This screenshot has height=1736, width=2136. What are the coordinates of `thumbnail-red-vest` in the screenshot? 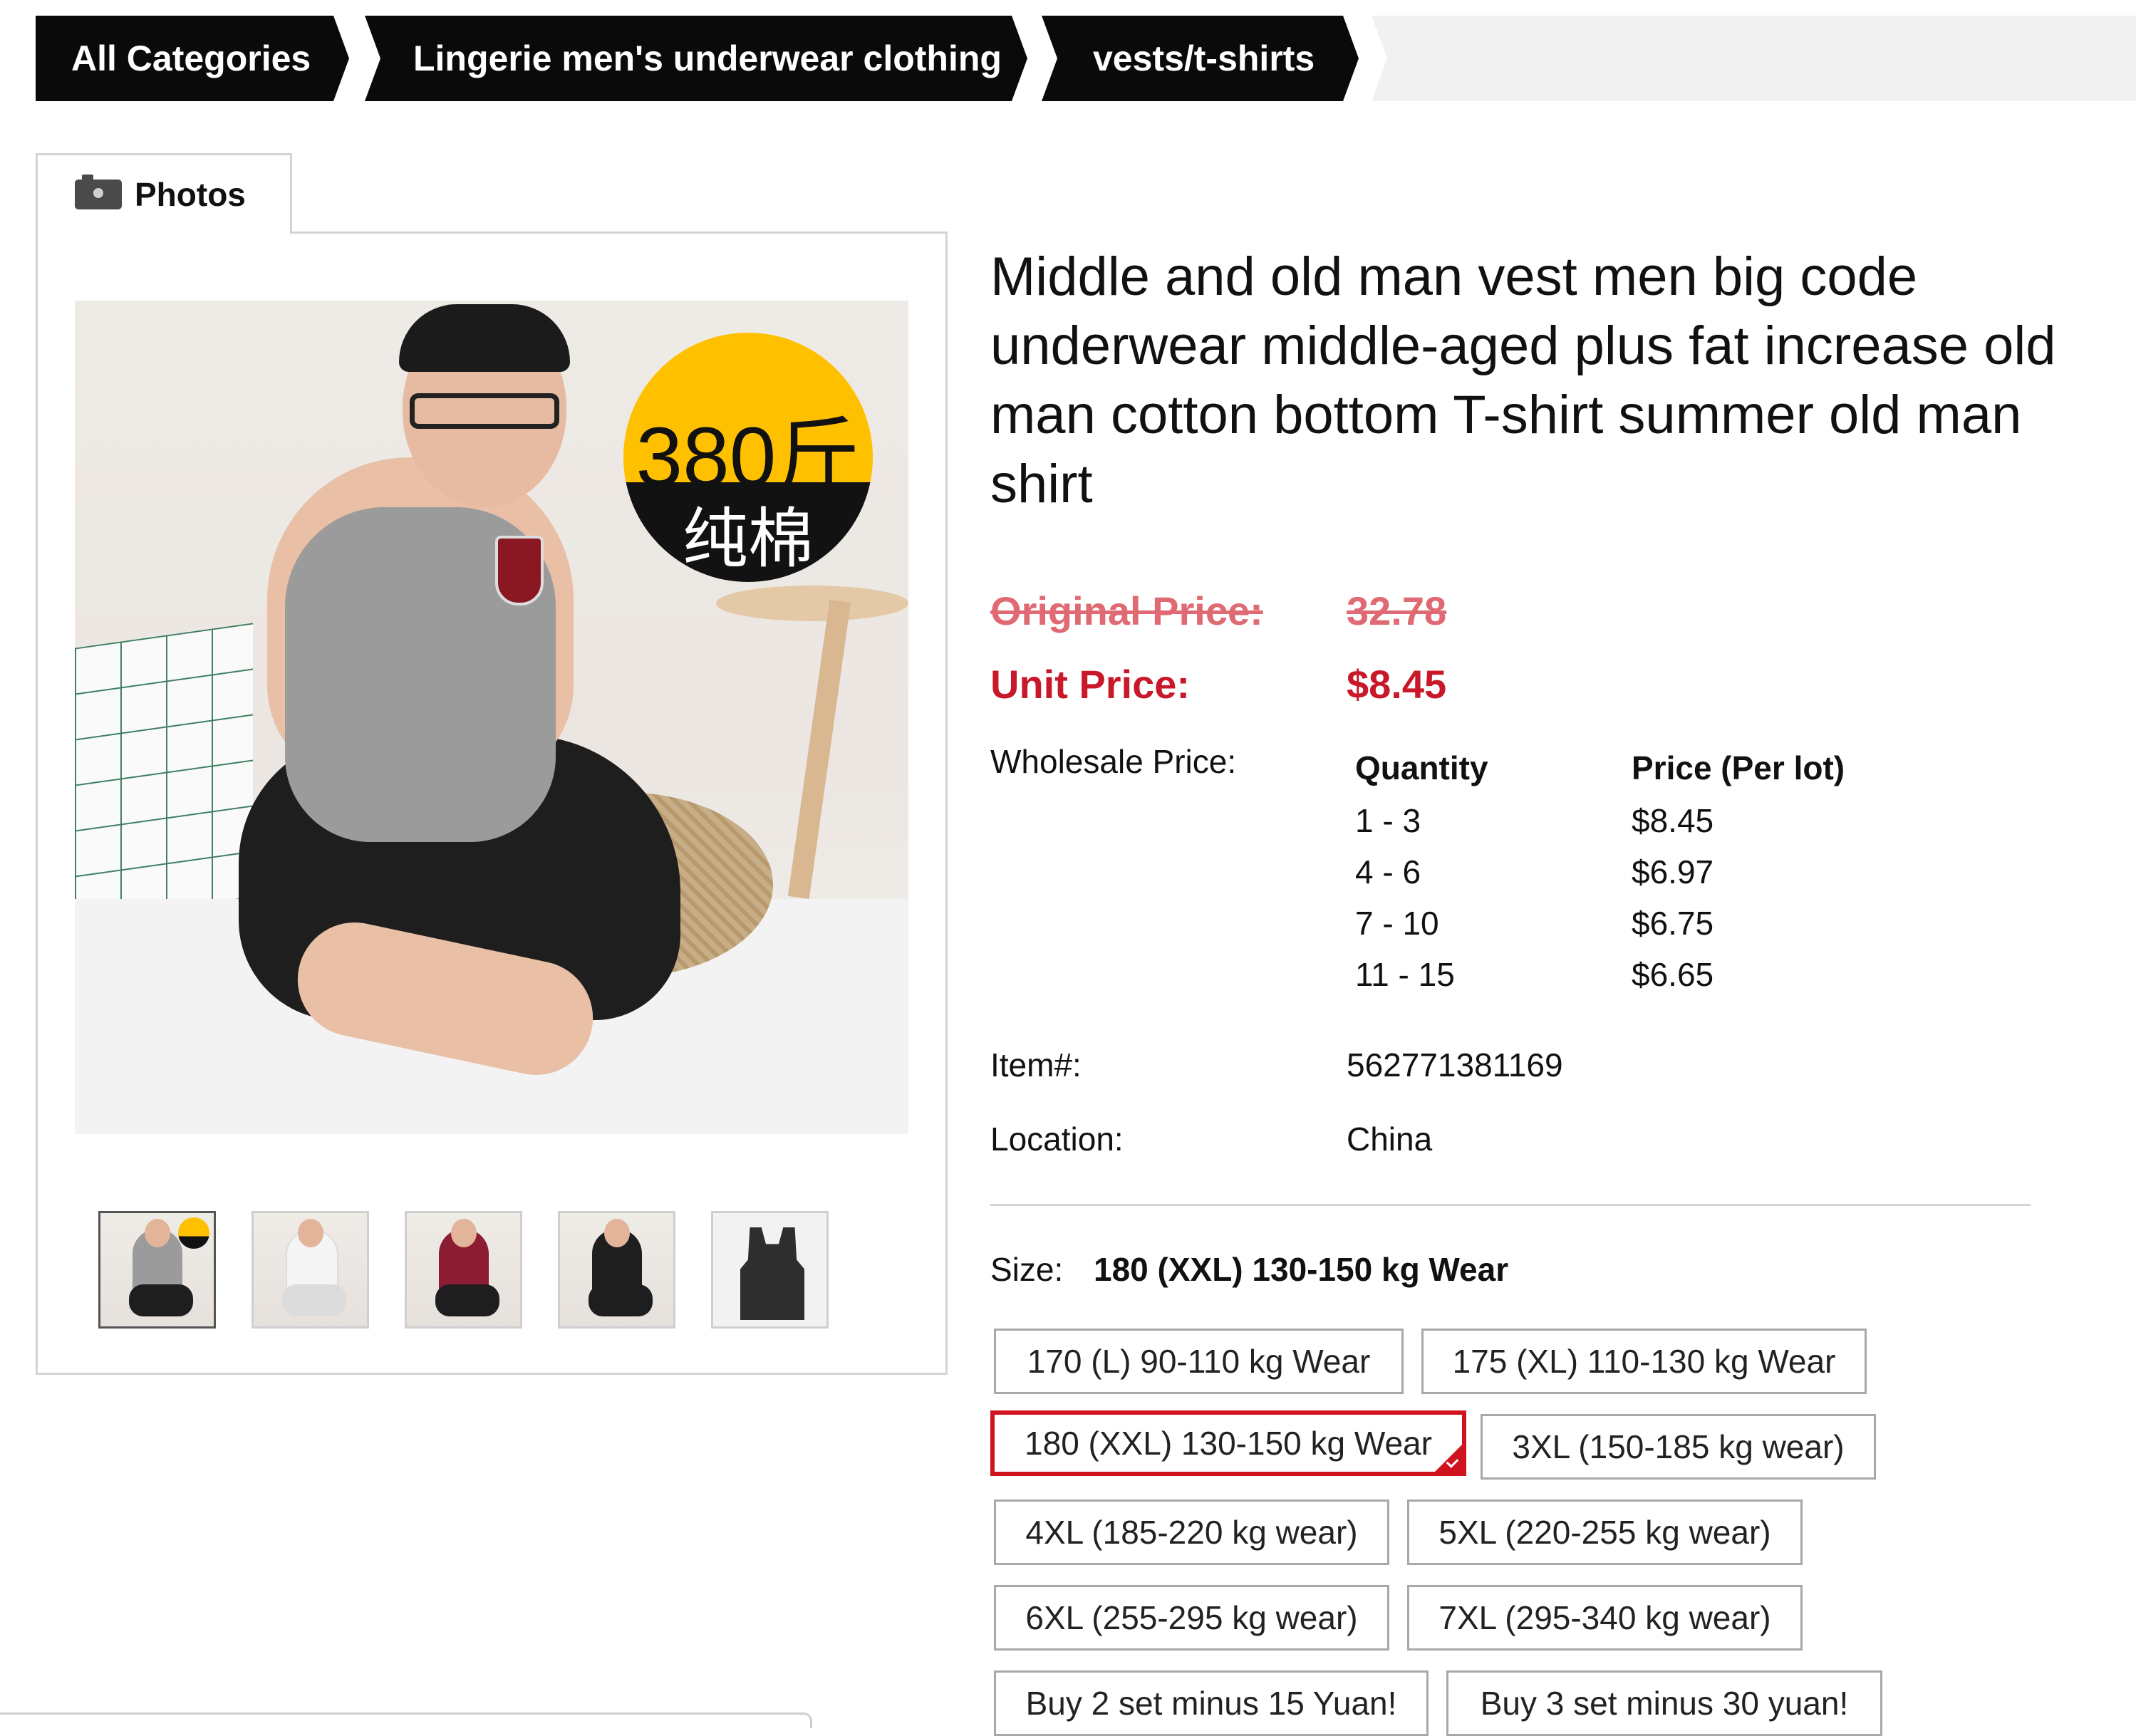 It's located at (463, 1270).